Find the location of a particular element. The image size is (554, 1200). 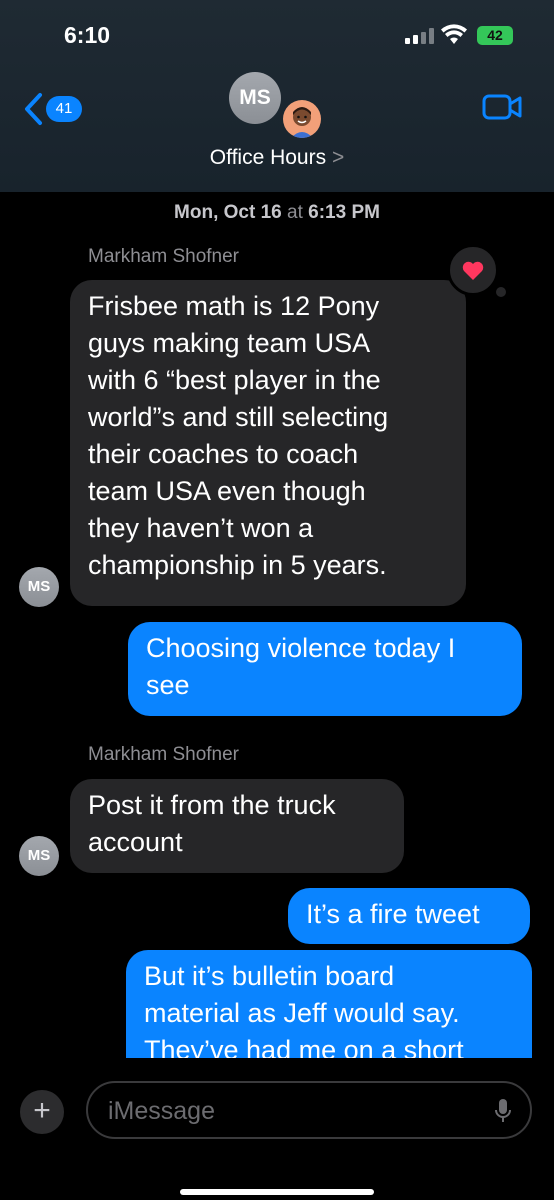

microphone-icon is located at coordinates (503, 1111).